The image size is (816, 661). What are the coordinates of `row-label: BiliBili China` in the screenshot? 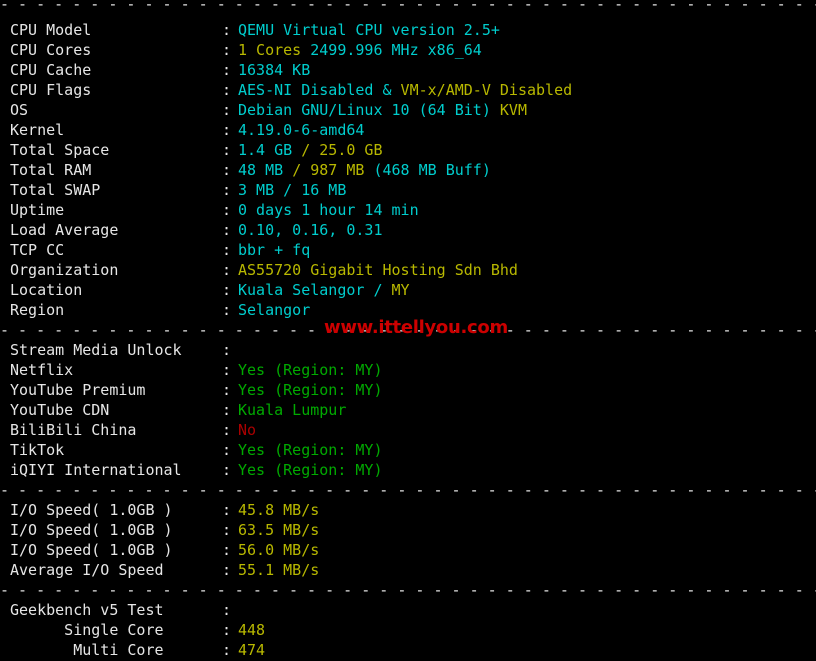 It's located at (73, 430).